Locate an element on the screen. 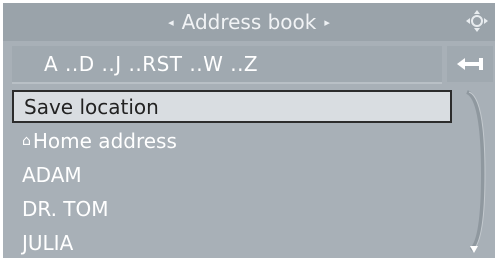  back-arrow-icon is located at coordinates (470, 64).